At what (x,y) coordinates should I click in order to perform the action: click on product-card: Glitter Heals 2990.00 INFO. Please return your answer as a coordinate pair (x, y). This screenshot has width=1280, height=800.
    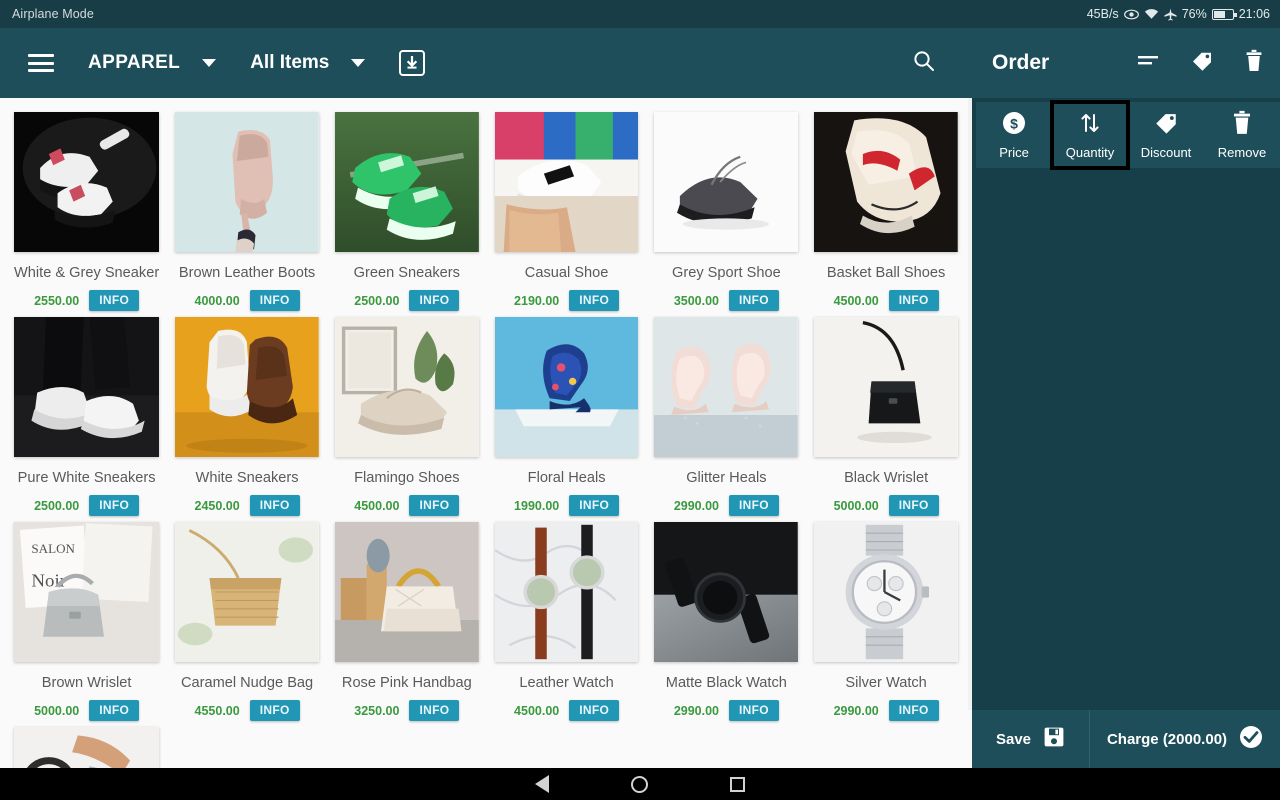
    Looking at the image, I should click on (726, 413).